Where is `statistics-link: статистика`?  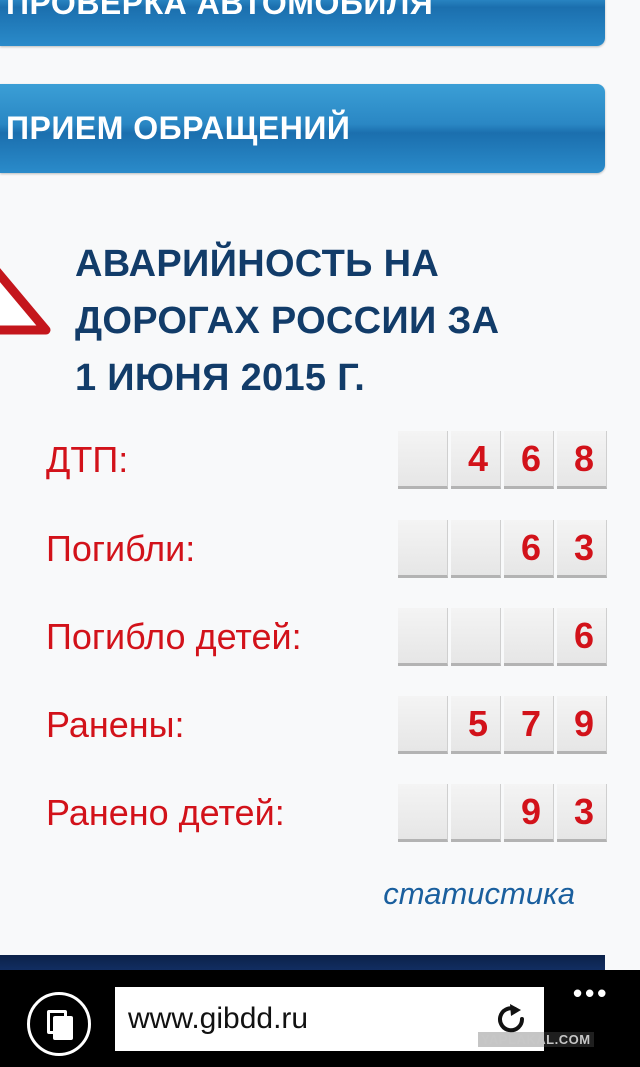 statistics-link: статистика is located at coordinates (479, 894).